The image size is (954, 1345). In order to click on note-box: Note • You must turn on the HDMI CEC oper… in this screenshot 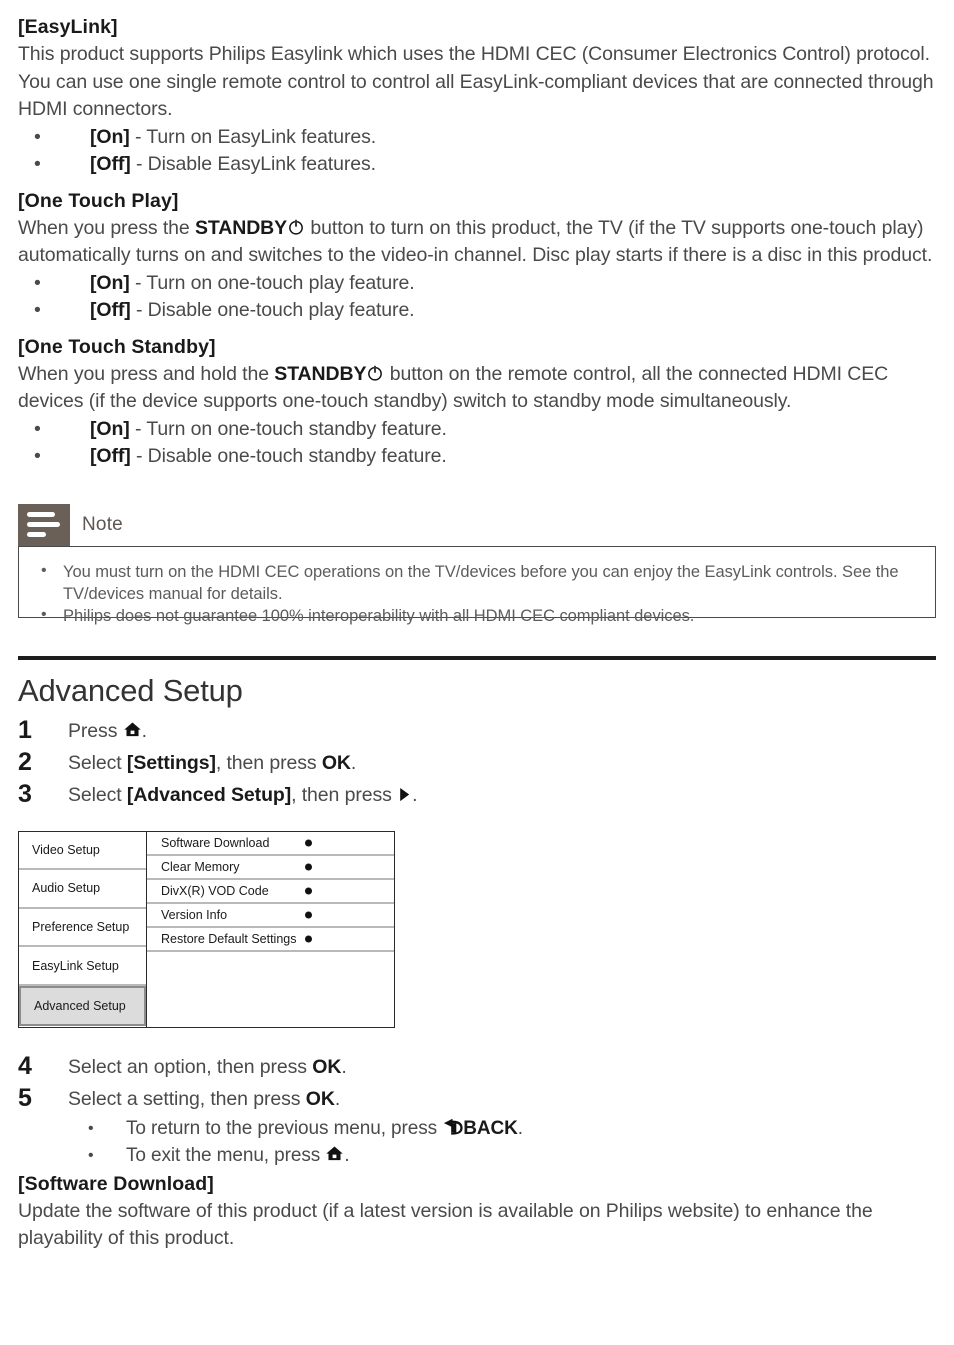, I will do `click(477, 564)`.